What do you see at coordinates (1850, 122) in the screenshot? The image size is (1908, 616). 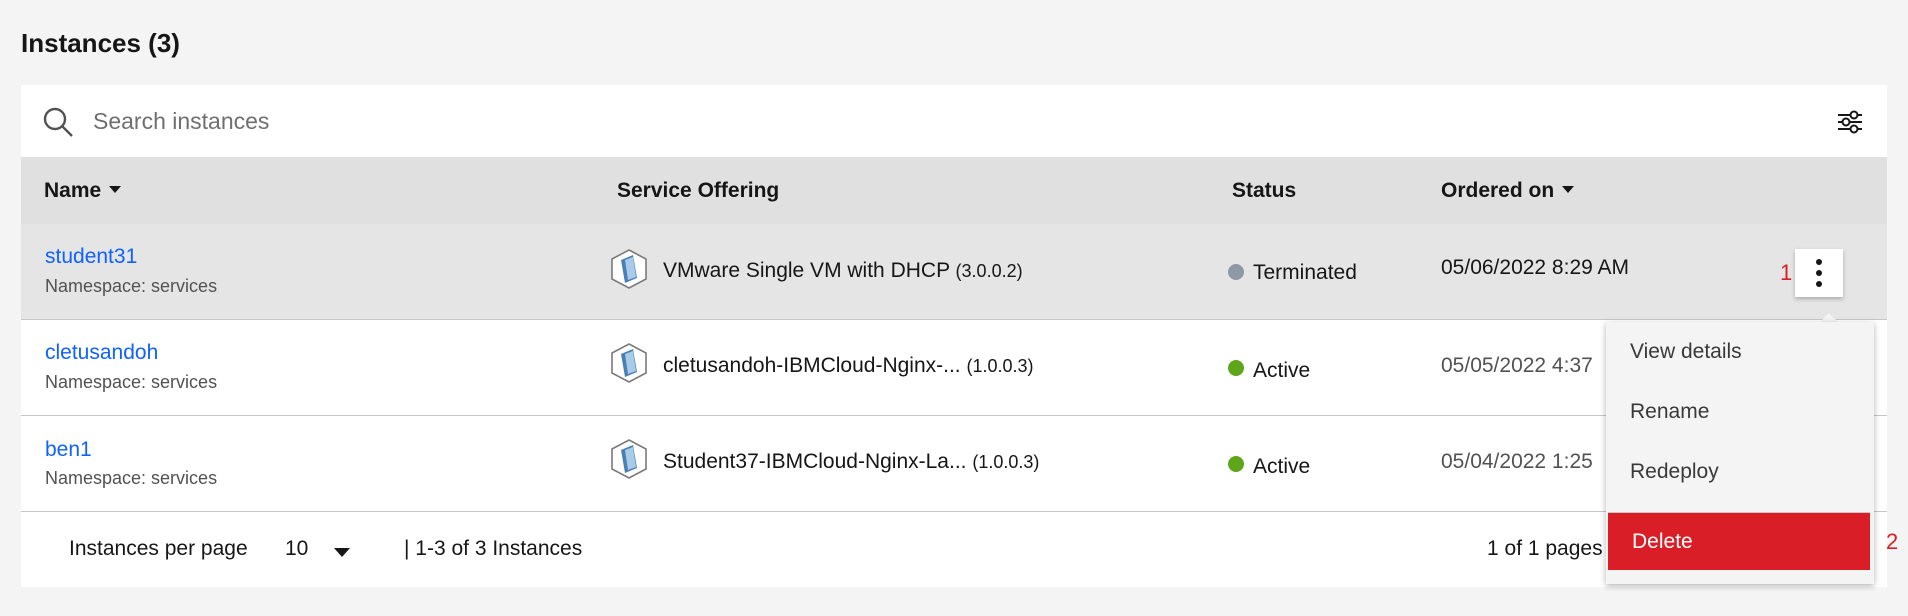 I see `filter-settings-icon` at bounding box center [1850, 122].